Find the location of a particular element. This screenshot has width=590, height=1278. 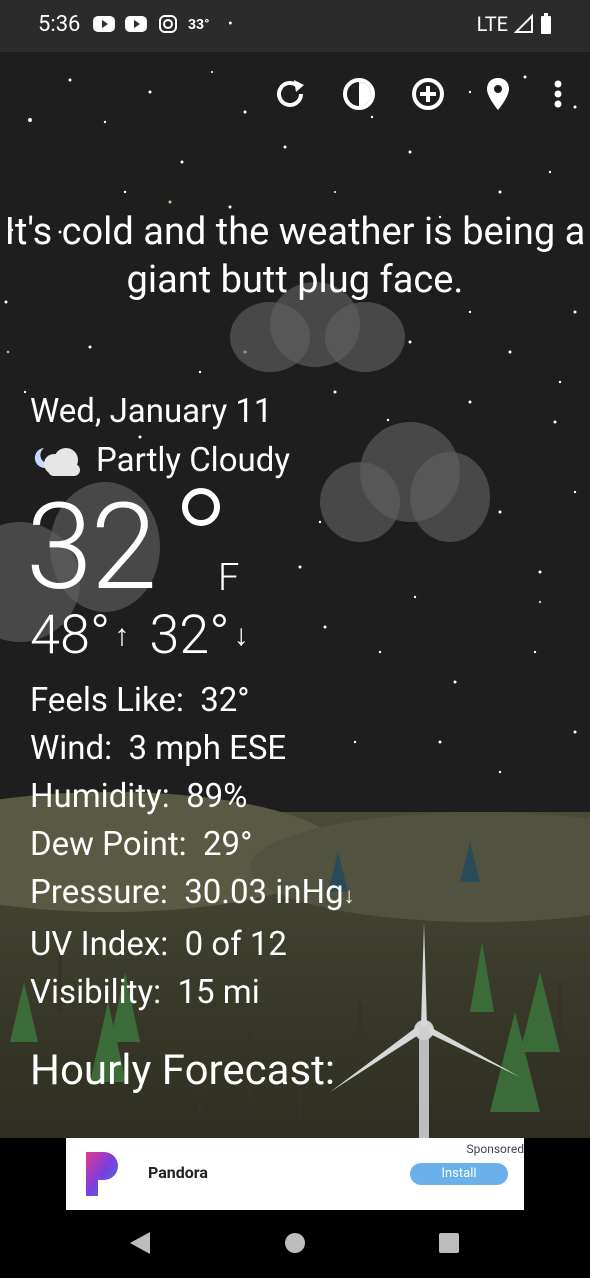

hourly-forecast-title: Hourly Forecast: is located at coordinates (183, 1070).